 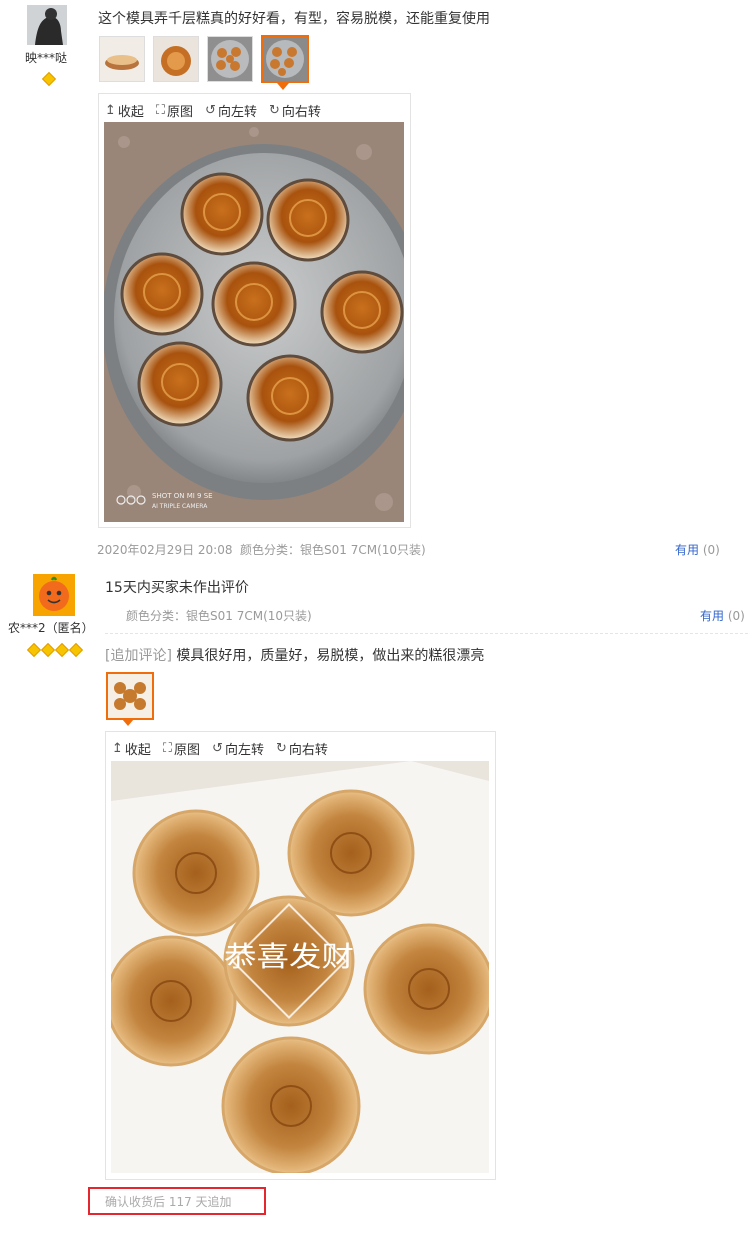 I want to click on watermark-text: SHOT ON MI 9 SE, so click(x=182, y=496).